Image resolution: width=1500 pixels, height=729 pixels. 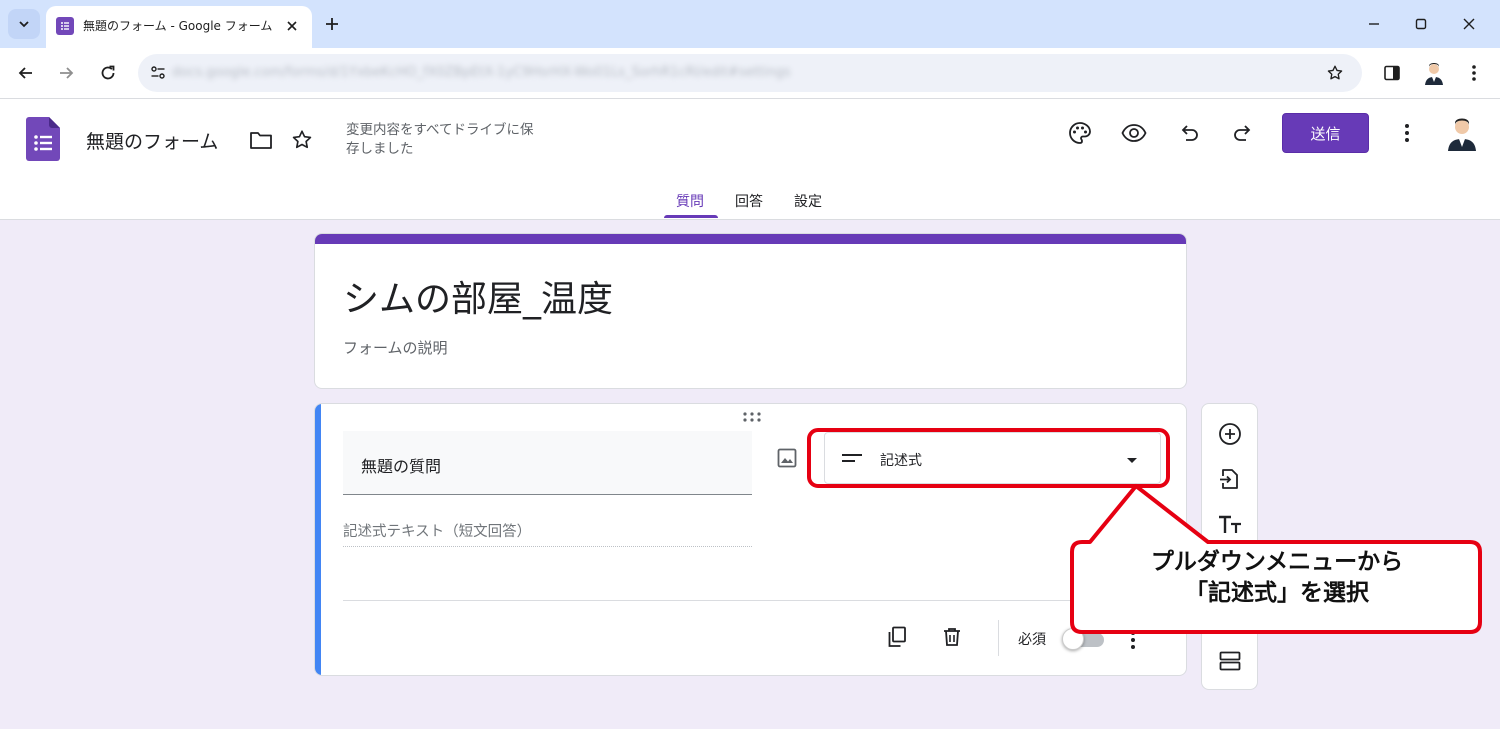 What do you see at coordinates (690, 201) in the screenshot?
I see `tab-questions: 質問` at bounding box center [690, 201].